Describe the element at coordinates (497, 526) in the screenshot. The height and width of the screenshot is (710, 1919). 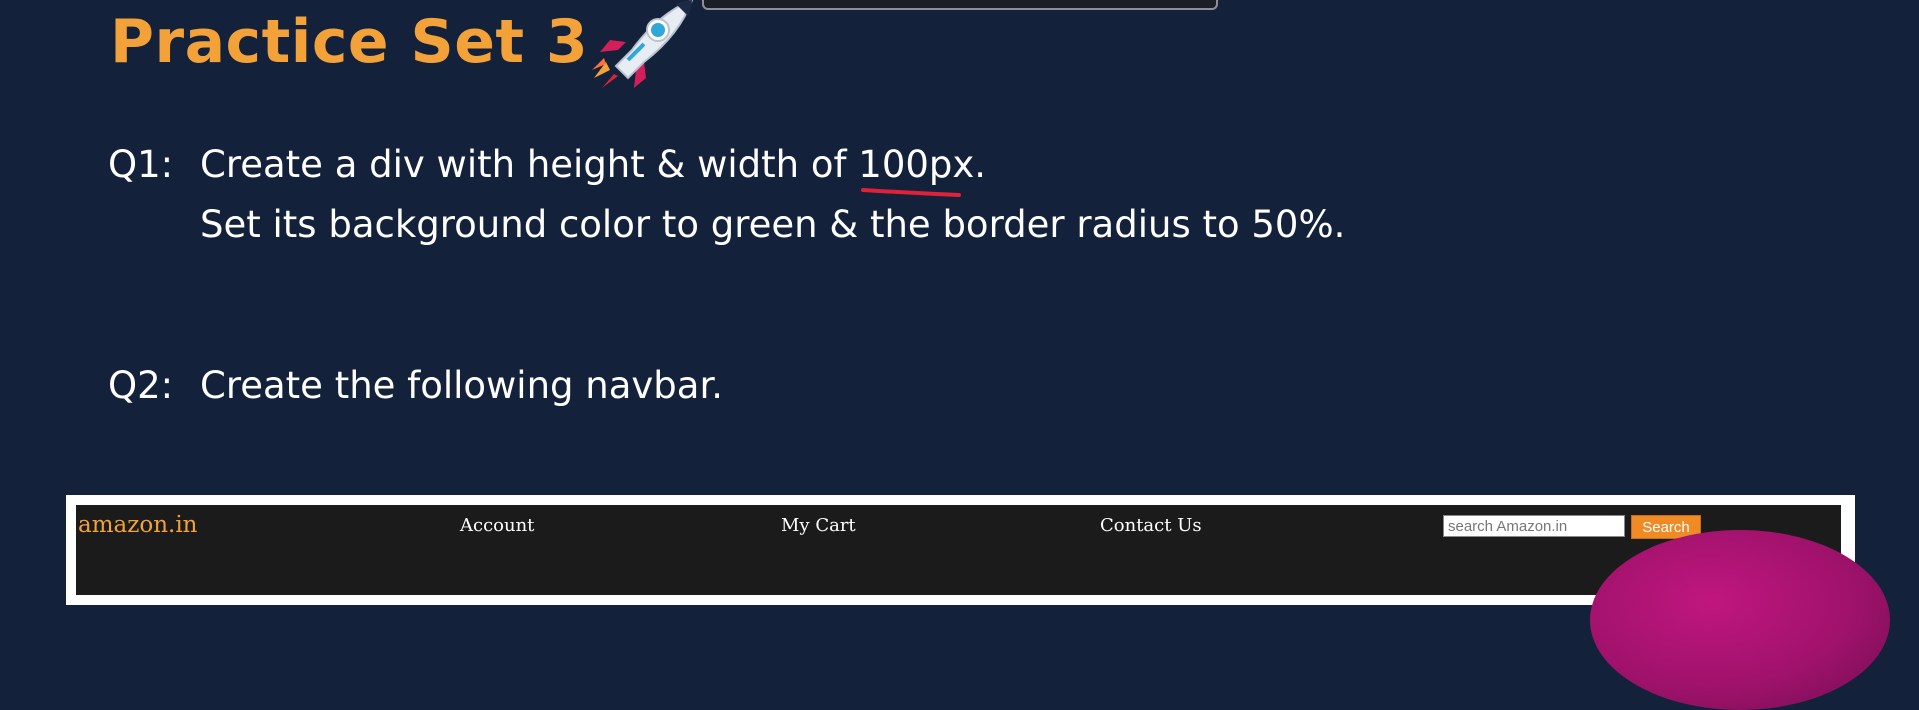
I see `nav-link-account: Account` at that location.